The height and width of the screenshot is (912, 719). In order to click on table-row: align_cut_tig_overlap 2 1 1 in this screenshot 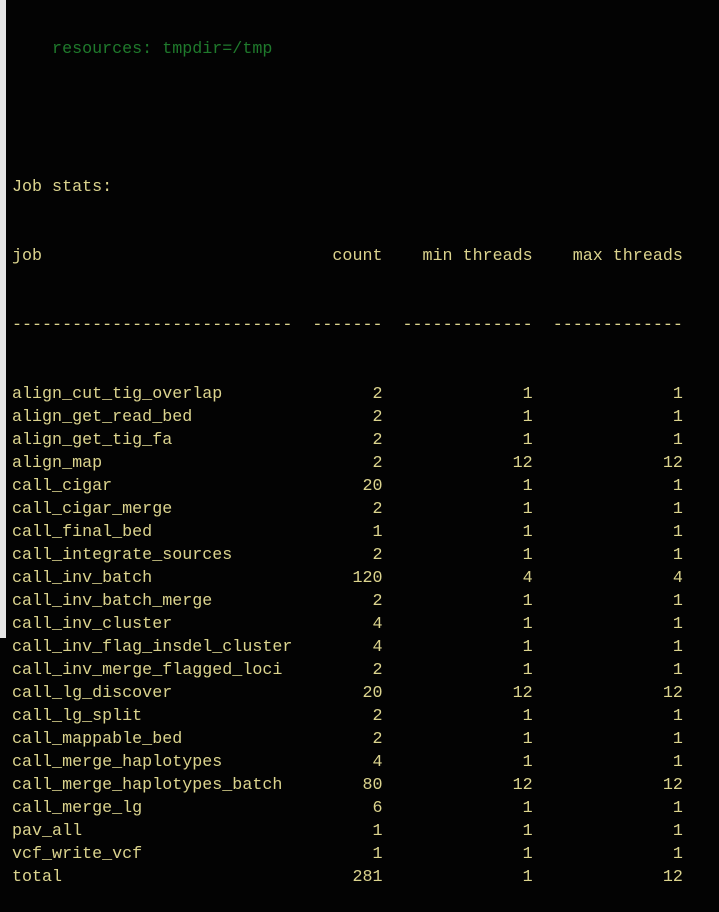, I will do `click(347, 394)`.